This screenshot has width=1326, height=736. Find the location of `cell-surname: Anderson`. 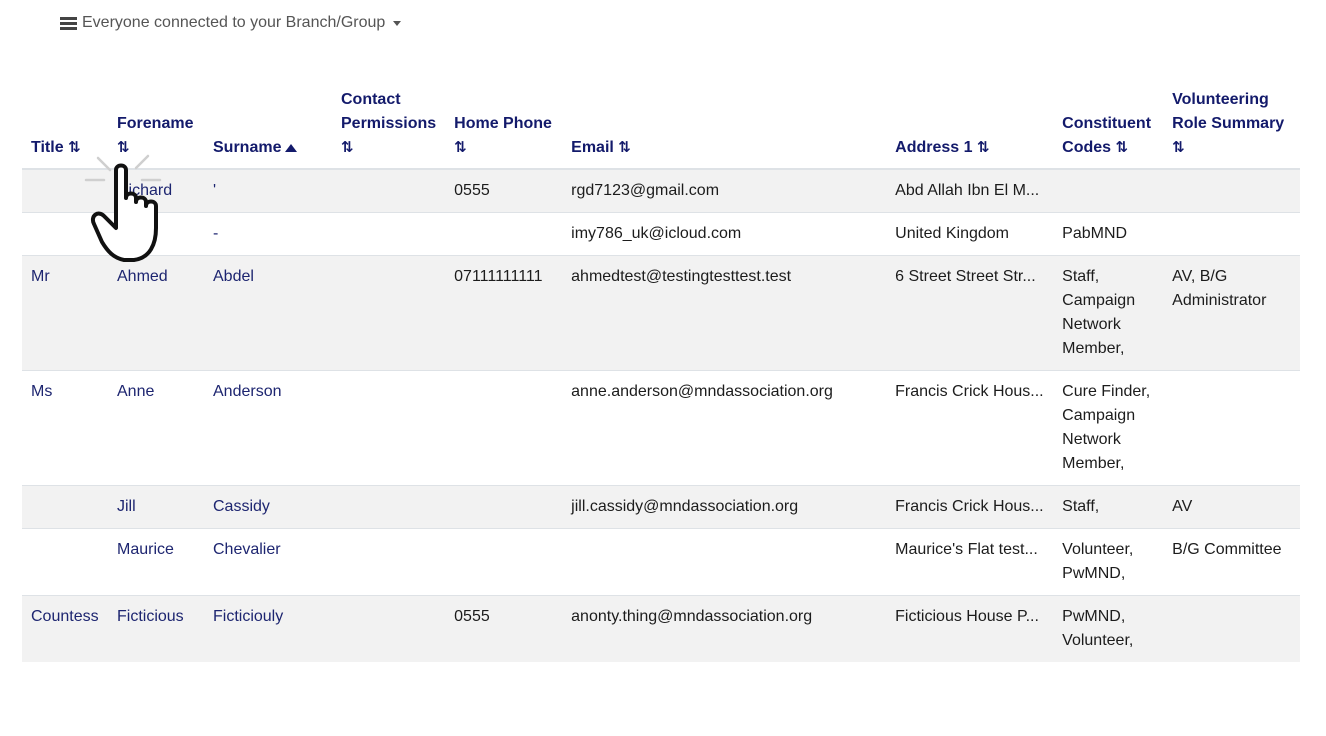

cell-surname: Anderson is located at coordinates (268, 428).